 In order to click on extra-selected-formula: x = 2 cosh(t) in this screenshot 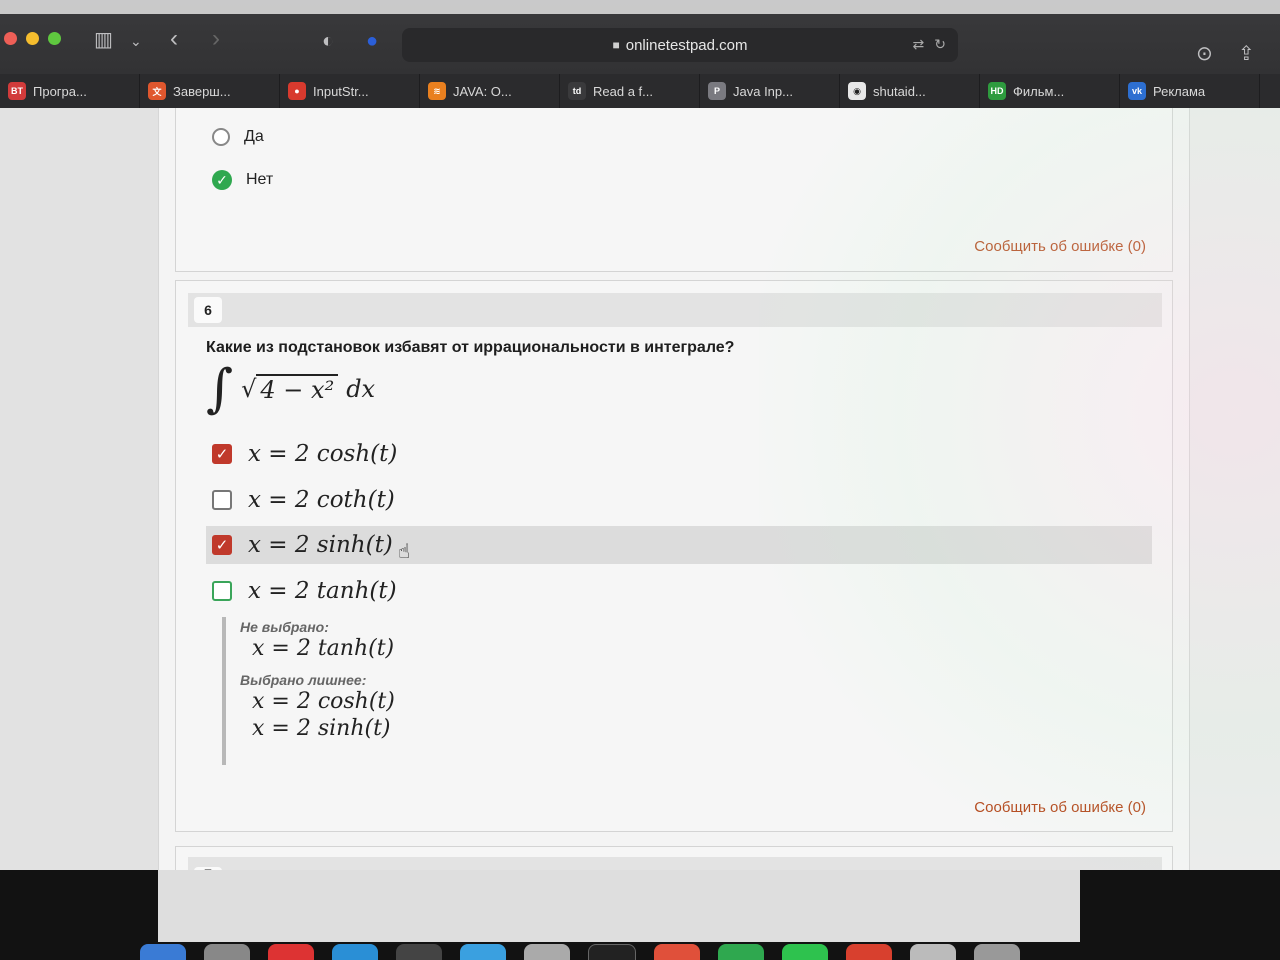, I will do `click(323, 701)`.